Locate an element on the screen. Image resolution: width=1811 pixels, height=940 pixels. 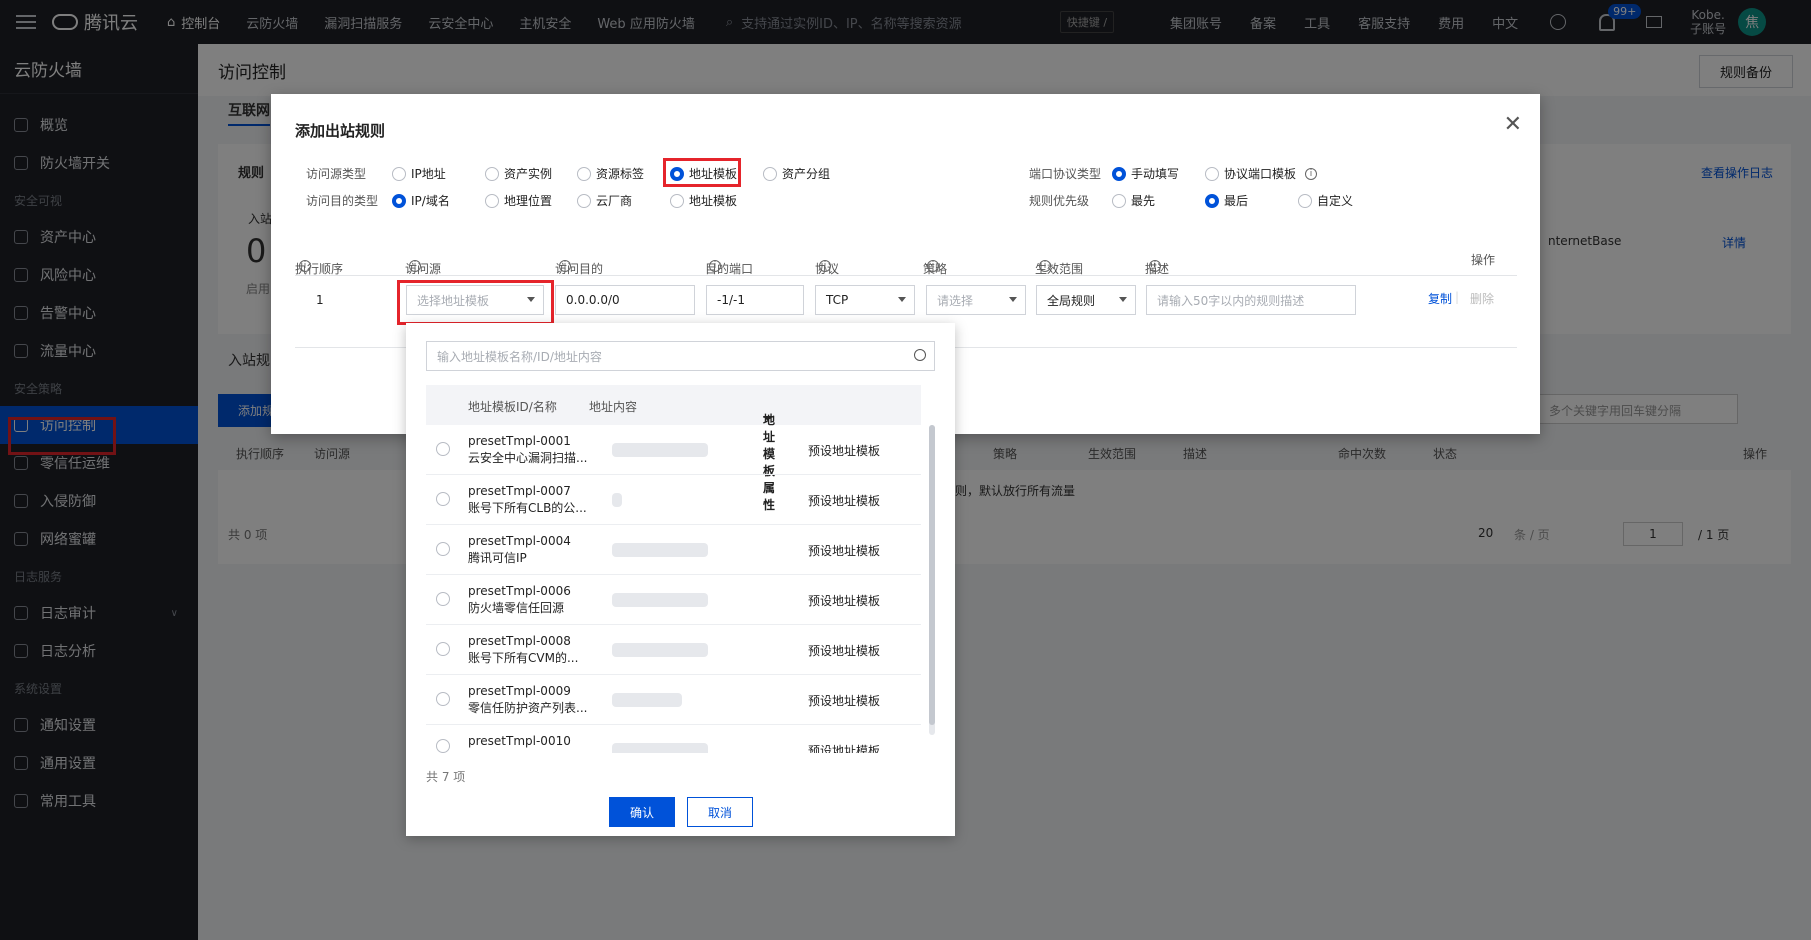
template-row: presetTmpl-0010 预设地址模板 is located at coordinates (673, 739).